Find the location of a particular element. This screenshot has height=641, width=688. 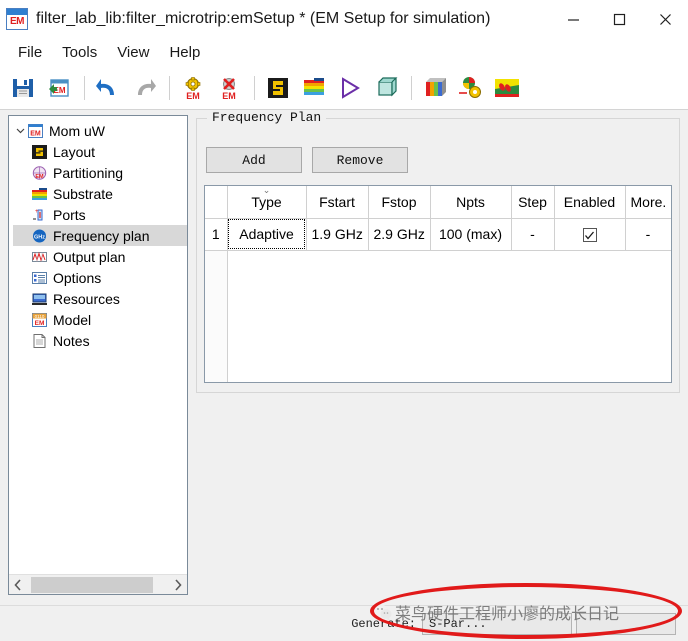

tree-item-label: Frequency plan is located at coordinates (101, 235).